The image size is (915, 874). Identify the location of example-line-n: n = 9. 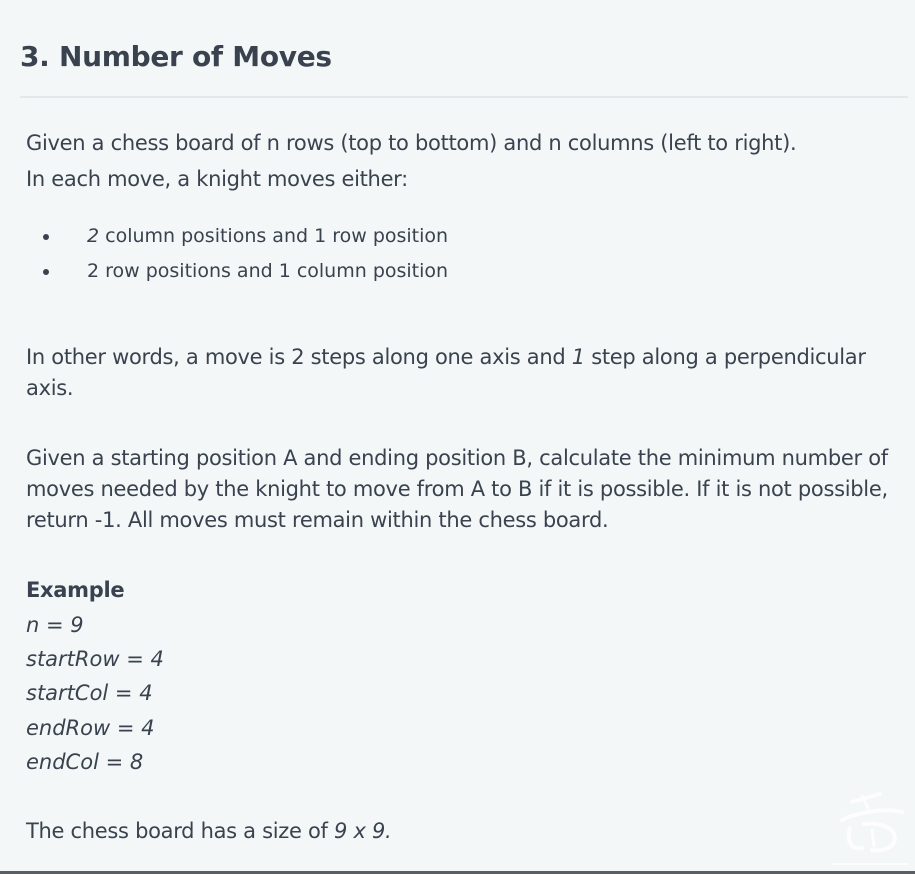
(55, 625).